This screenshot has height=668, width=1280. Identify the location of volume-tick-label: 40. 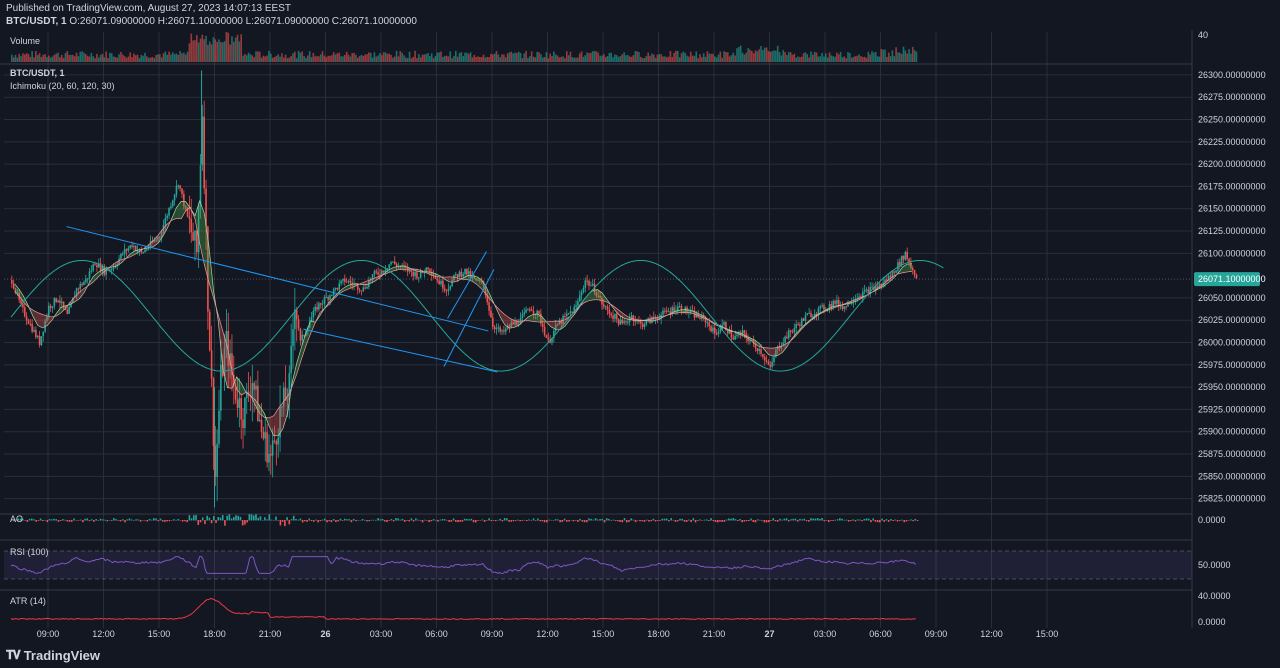
(1203, 35).